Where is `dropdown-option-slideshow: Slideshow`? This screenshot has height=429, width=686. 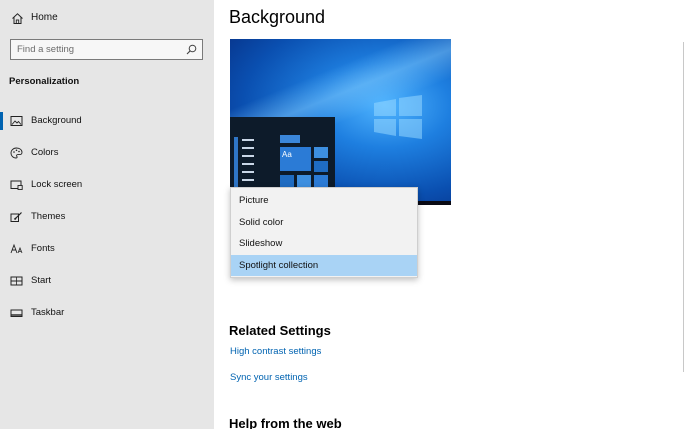
dropdown-option-slideshow: Slideshow is located at coordinates (324, 243).